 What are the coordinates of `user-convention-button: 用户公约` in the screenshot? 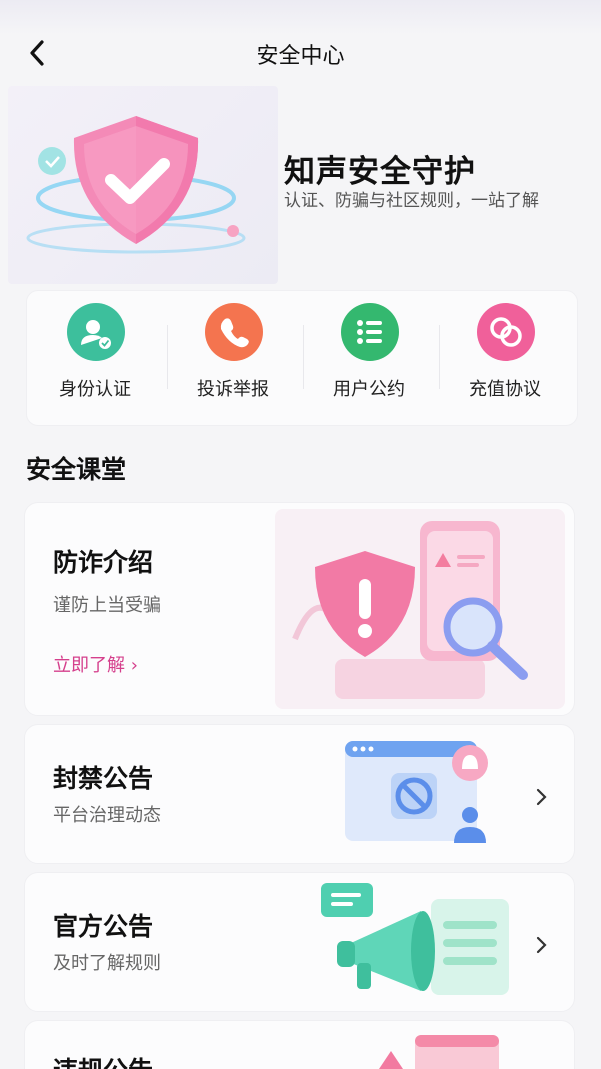 It's located at (369, 356).